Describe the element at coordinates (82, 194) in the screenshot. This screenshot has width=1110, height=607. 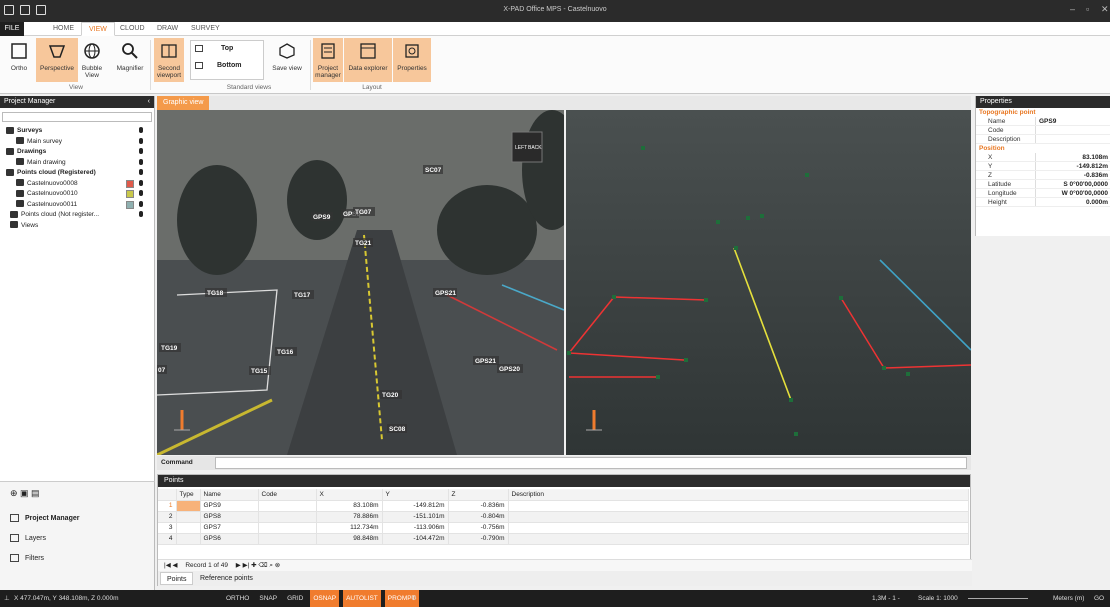
I see `tree-item: Castelnuovo0010` at that location.